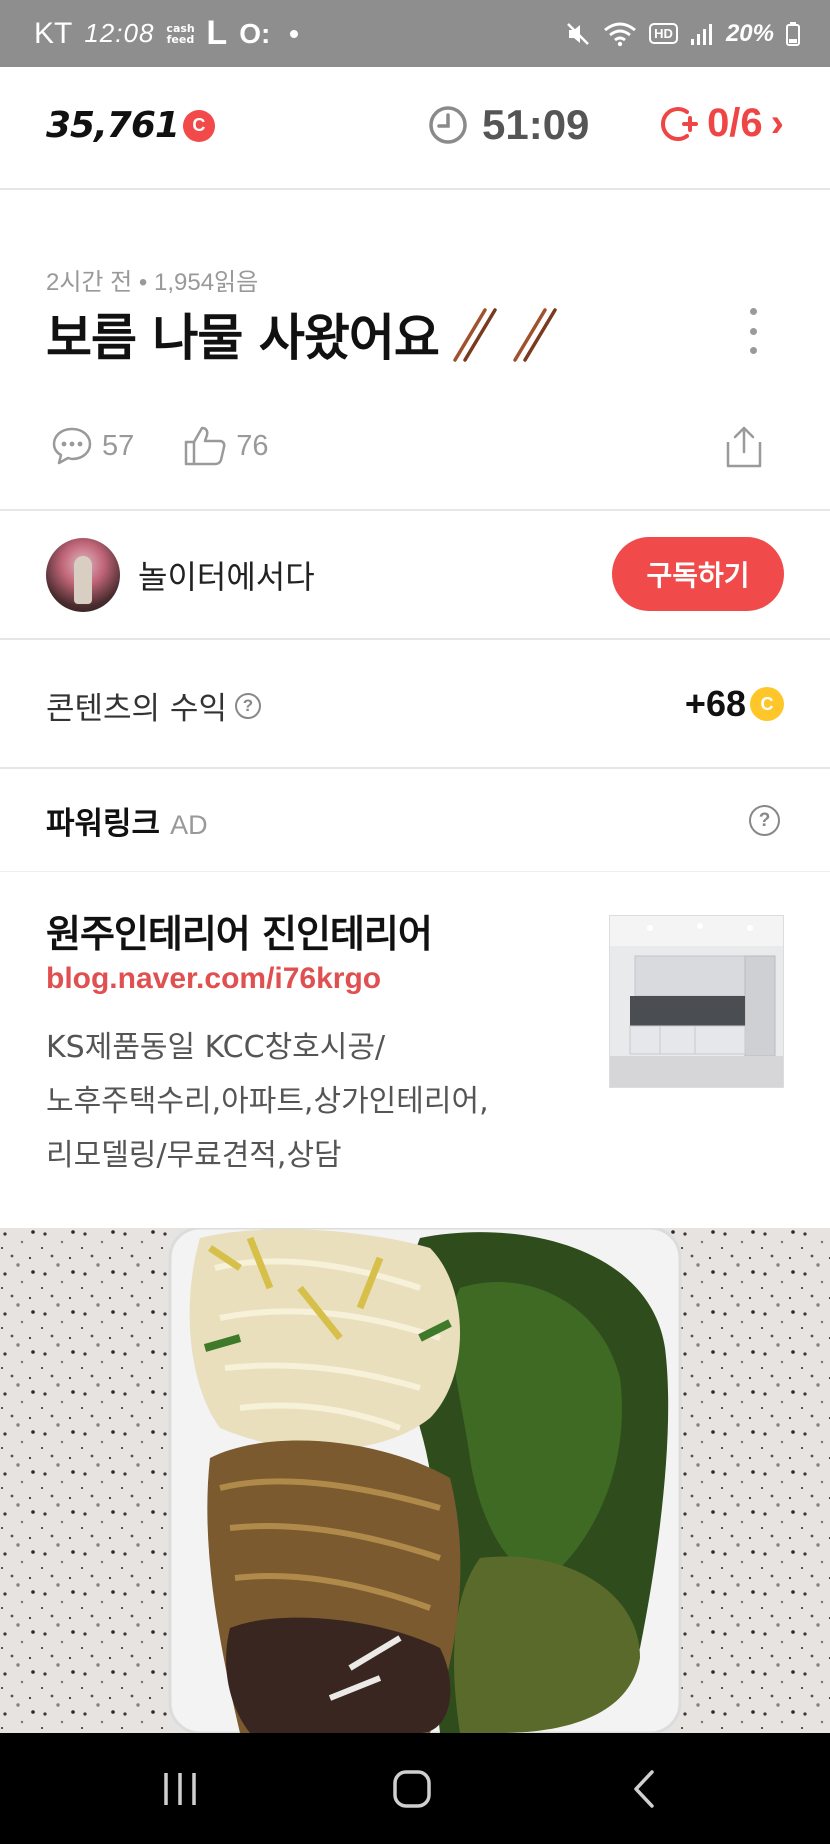 This screenshot has height=1844, width=830. I want to click on status-bar: KT 12:08 cash feed L O: HD 20%, so click(415, 33).